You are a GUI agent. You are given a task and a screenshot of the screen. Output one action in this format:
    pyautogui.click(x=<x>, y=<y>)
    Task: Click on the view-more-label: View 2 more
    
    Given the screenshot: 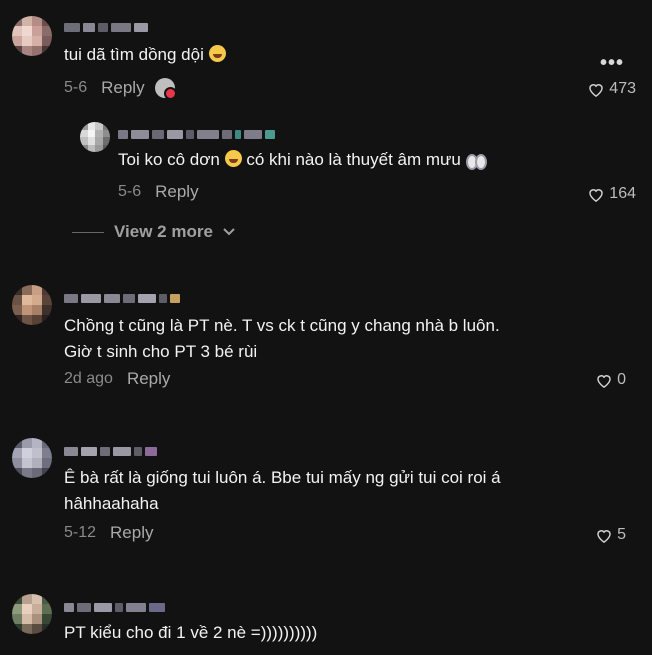 What is the action you would take?
    pyautogui.click(x=163, y=231)
    